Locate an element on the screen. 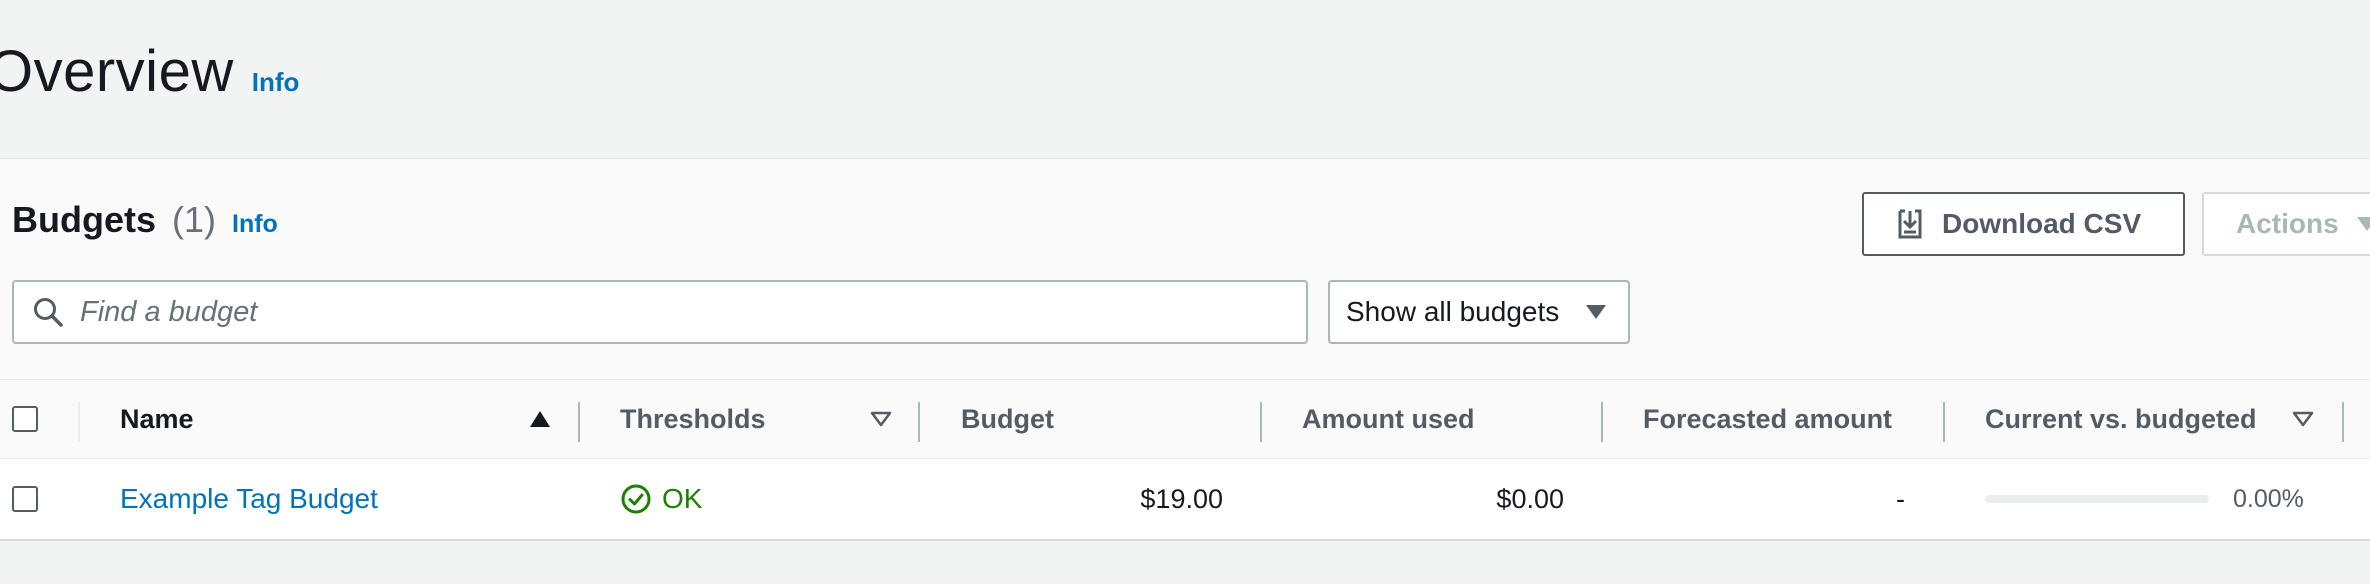 Image resolution: width=2370 pixels, height=584 pixels. column-header-forecasted-label: Forecasted amount is located at coordinates (1768, 418).